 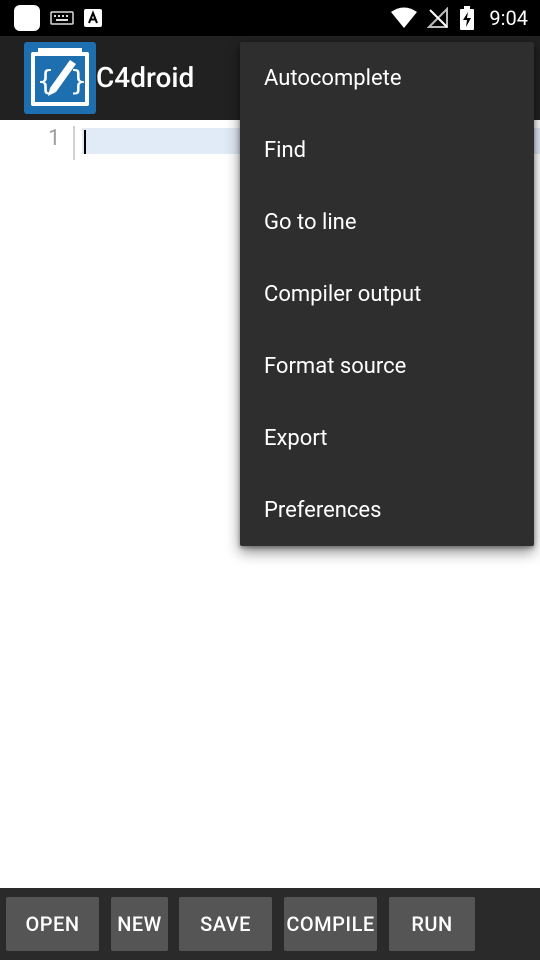 I want to click on menu-item-autocomplete: Autocomplete, so click(x=387, y=78).